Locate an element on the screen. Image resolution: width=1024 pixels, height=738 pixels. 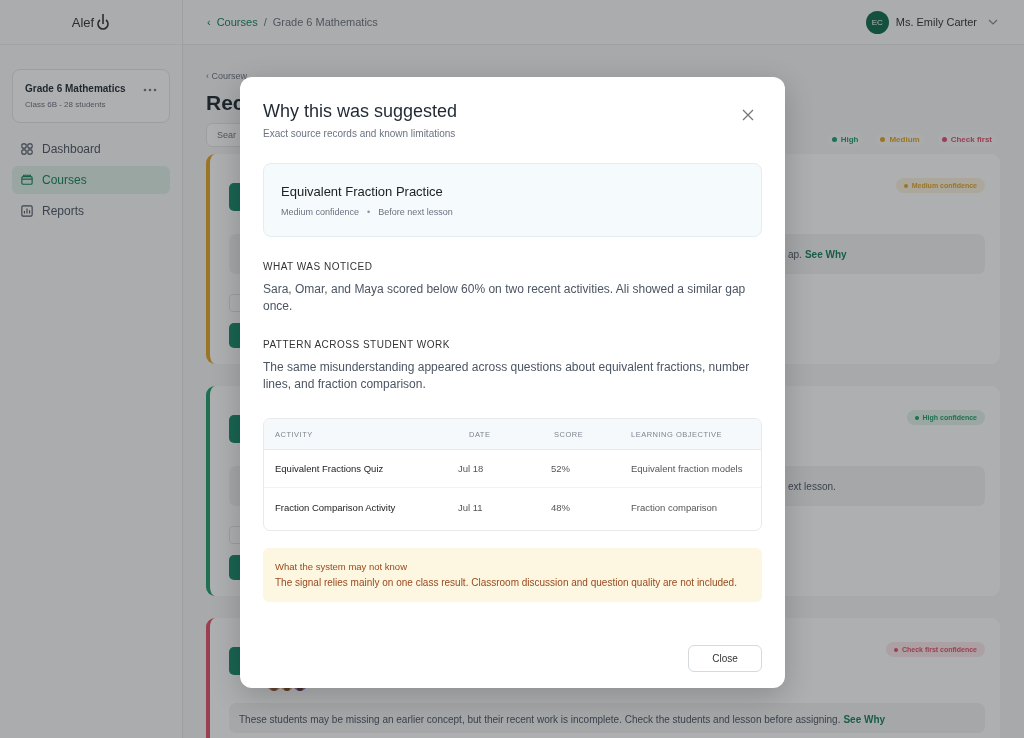
logo-text: Alef is located at coordinates (83, 22).